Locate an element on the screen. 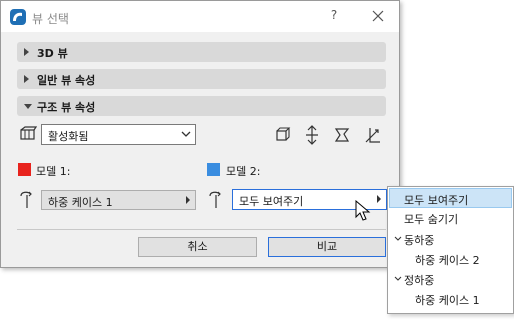 This screenshot has height=323, width=514. menu-item-load-case-1: 하중 케이스 1 is located at coordinates (450, 299).